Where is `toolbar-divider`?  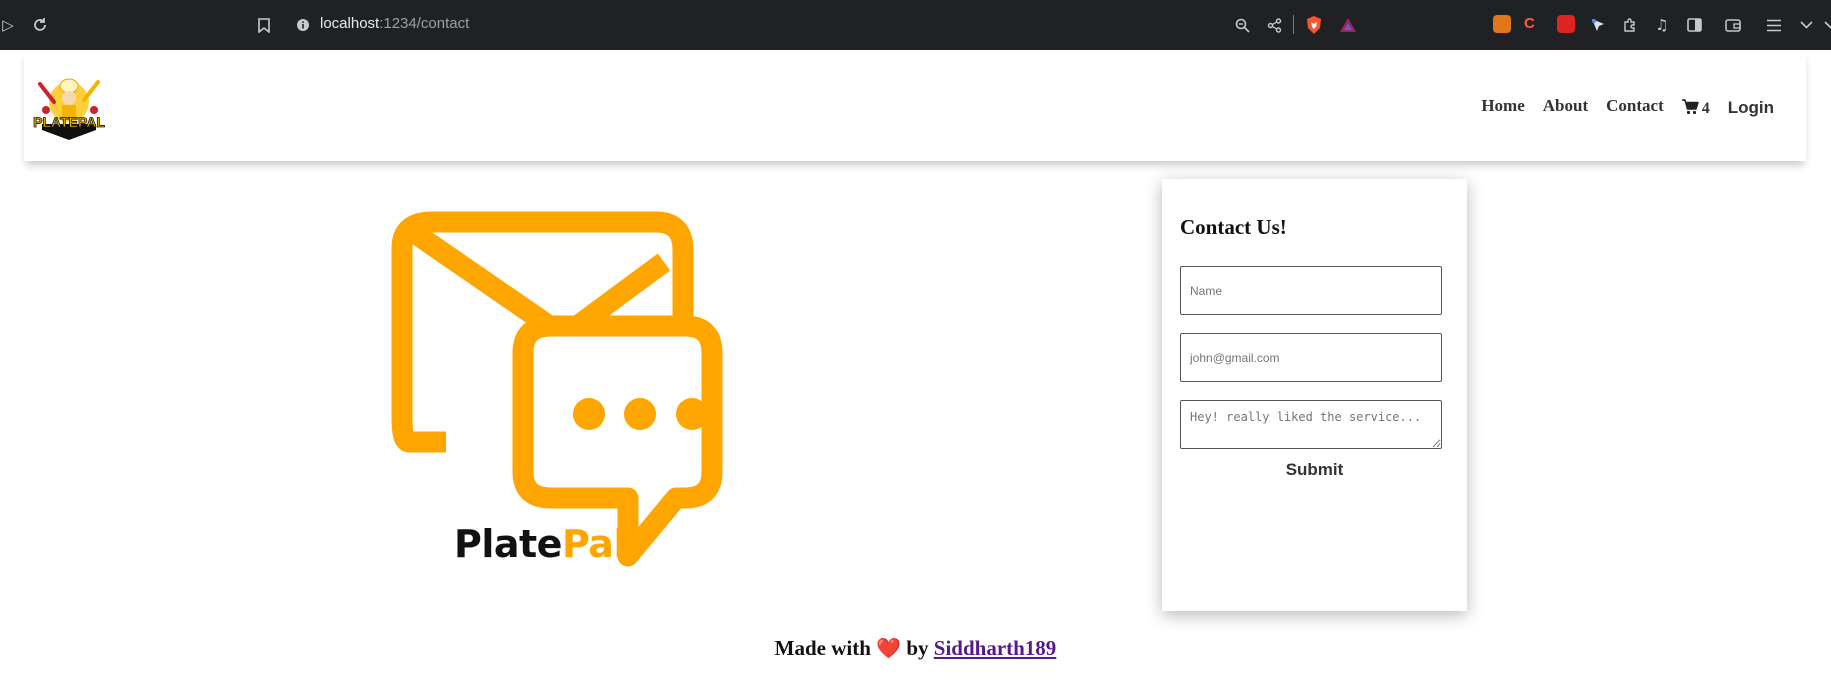
toolbar-divider is located at coordinates (1293, 24).